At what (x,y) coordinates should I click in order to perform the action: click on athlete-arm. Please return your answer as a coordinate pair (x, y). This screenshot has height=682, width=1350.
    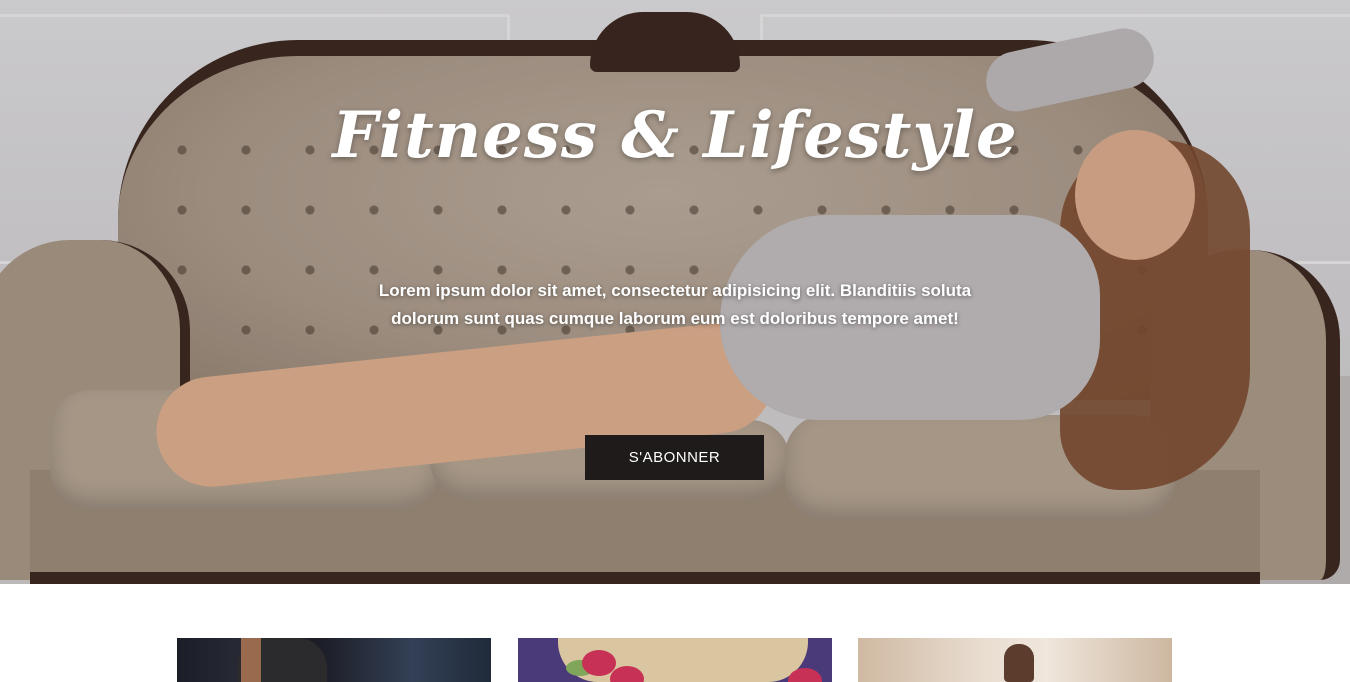
    Looking at the image, I should click on (251, 660).